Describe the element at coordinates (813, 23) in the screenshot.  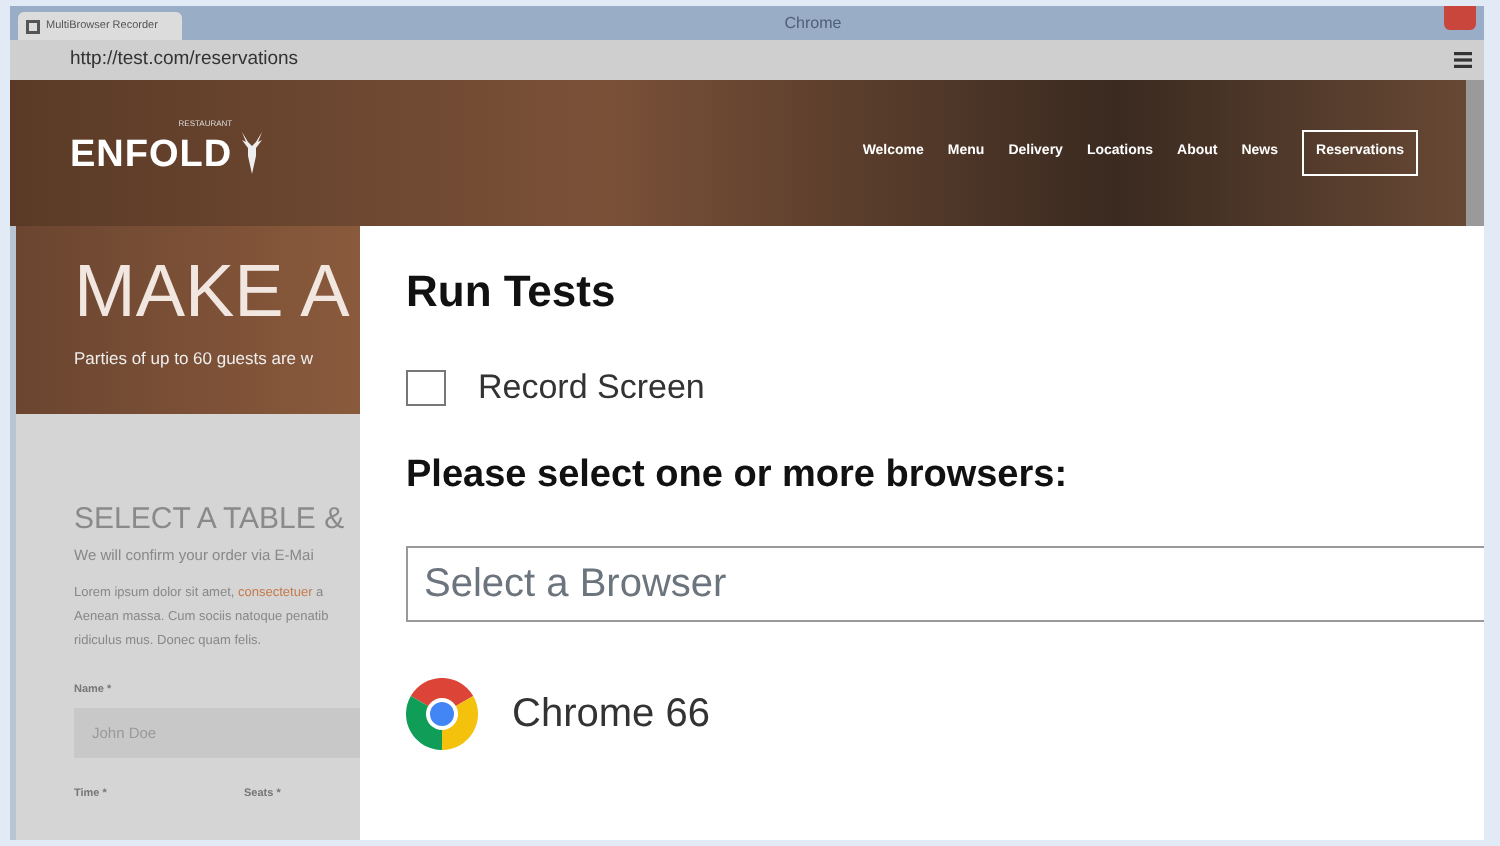
I see `window-title: Chrome` at that location.